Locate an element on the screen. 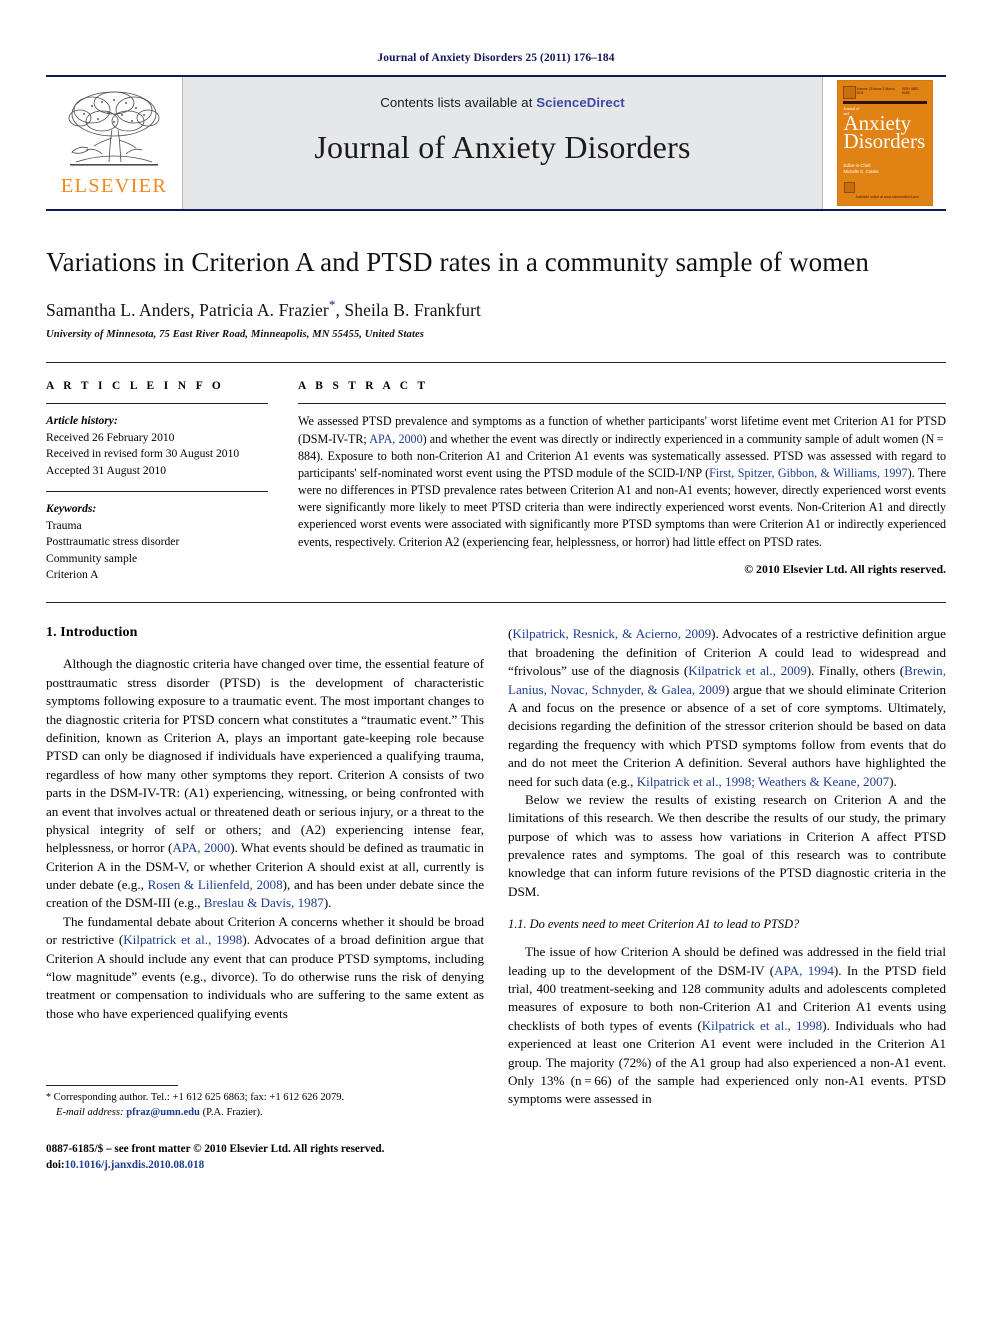 This screenshot has width=992, height=1323. abstract-heading: A B S T R A C T is located at coordinates (363, 386).